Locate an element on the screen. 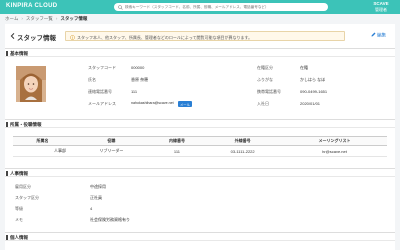  breadcrumb: ホーム › スタッフ一覧 › スタッフ情報 is located at coordinates (46, 19).